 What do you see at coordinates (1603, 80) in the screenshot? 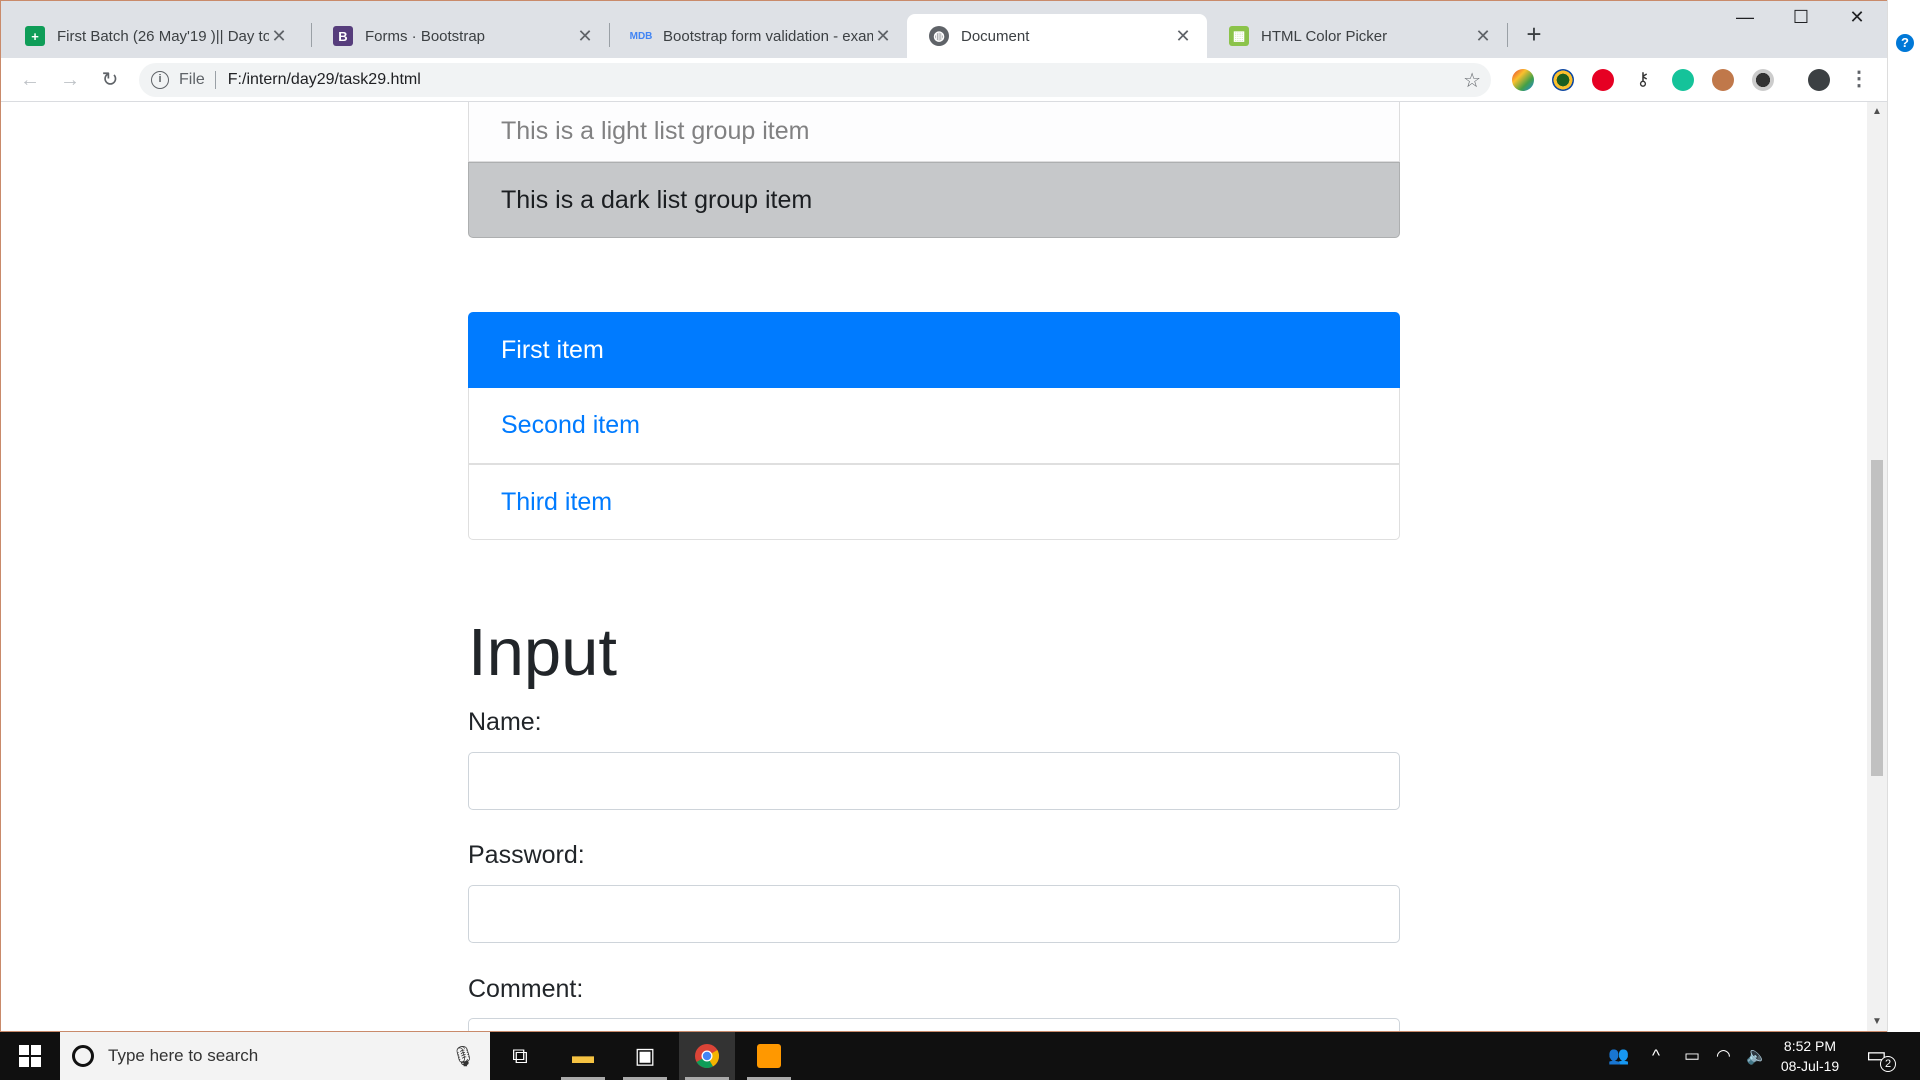
I see `pinterest-icon` at bounding box center [1603, 80].